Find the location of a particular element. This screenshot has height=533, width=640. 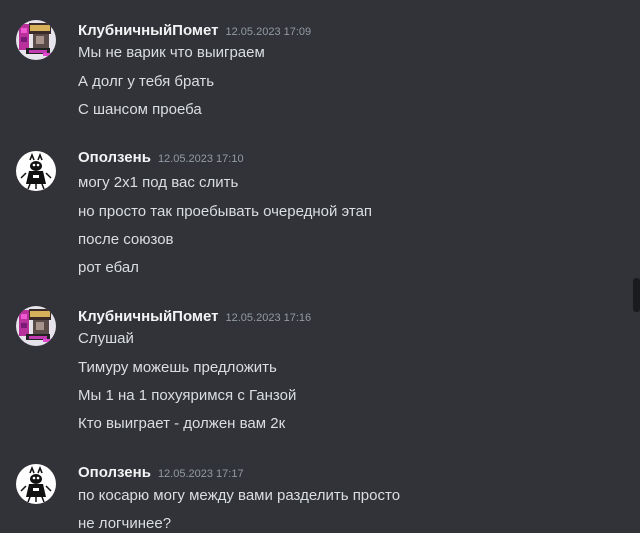

message-text: Мы не варик что выиграем is located at coordinates (171, 52).